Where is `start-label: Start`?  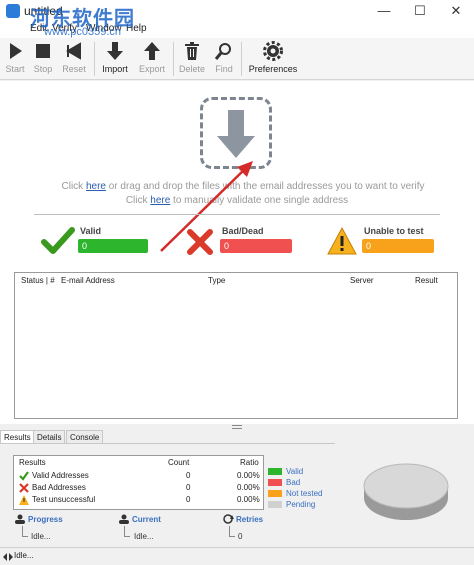 start-label: Start is located at coordinates (15, 69).